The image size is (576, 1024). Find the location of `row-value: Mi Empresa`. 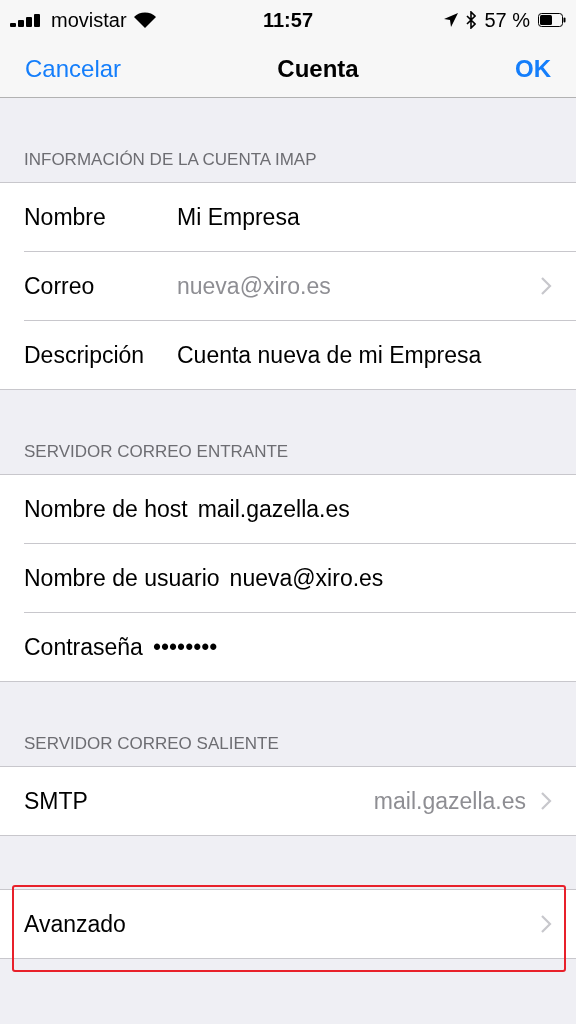

row-value: Mi Empresa is located at coordinates (238, 217).